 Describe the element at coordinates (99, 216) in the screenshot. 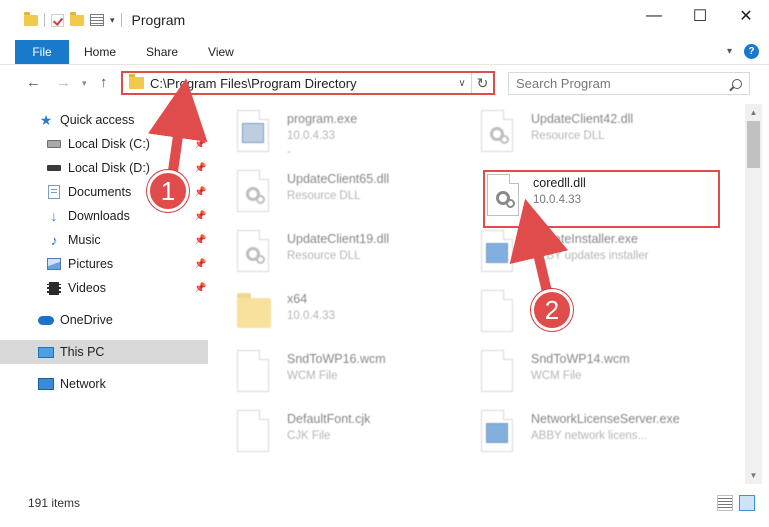

I see `sidebar-item-label: Downloads` at that location.